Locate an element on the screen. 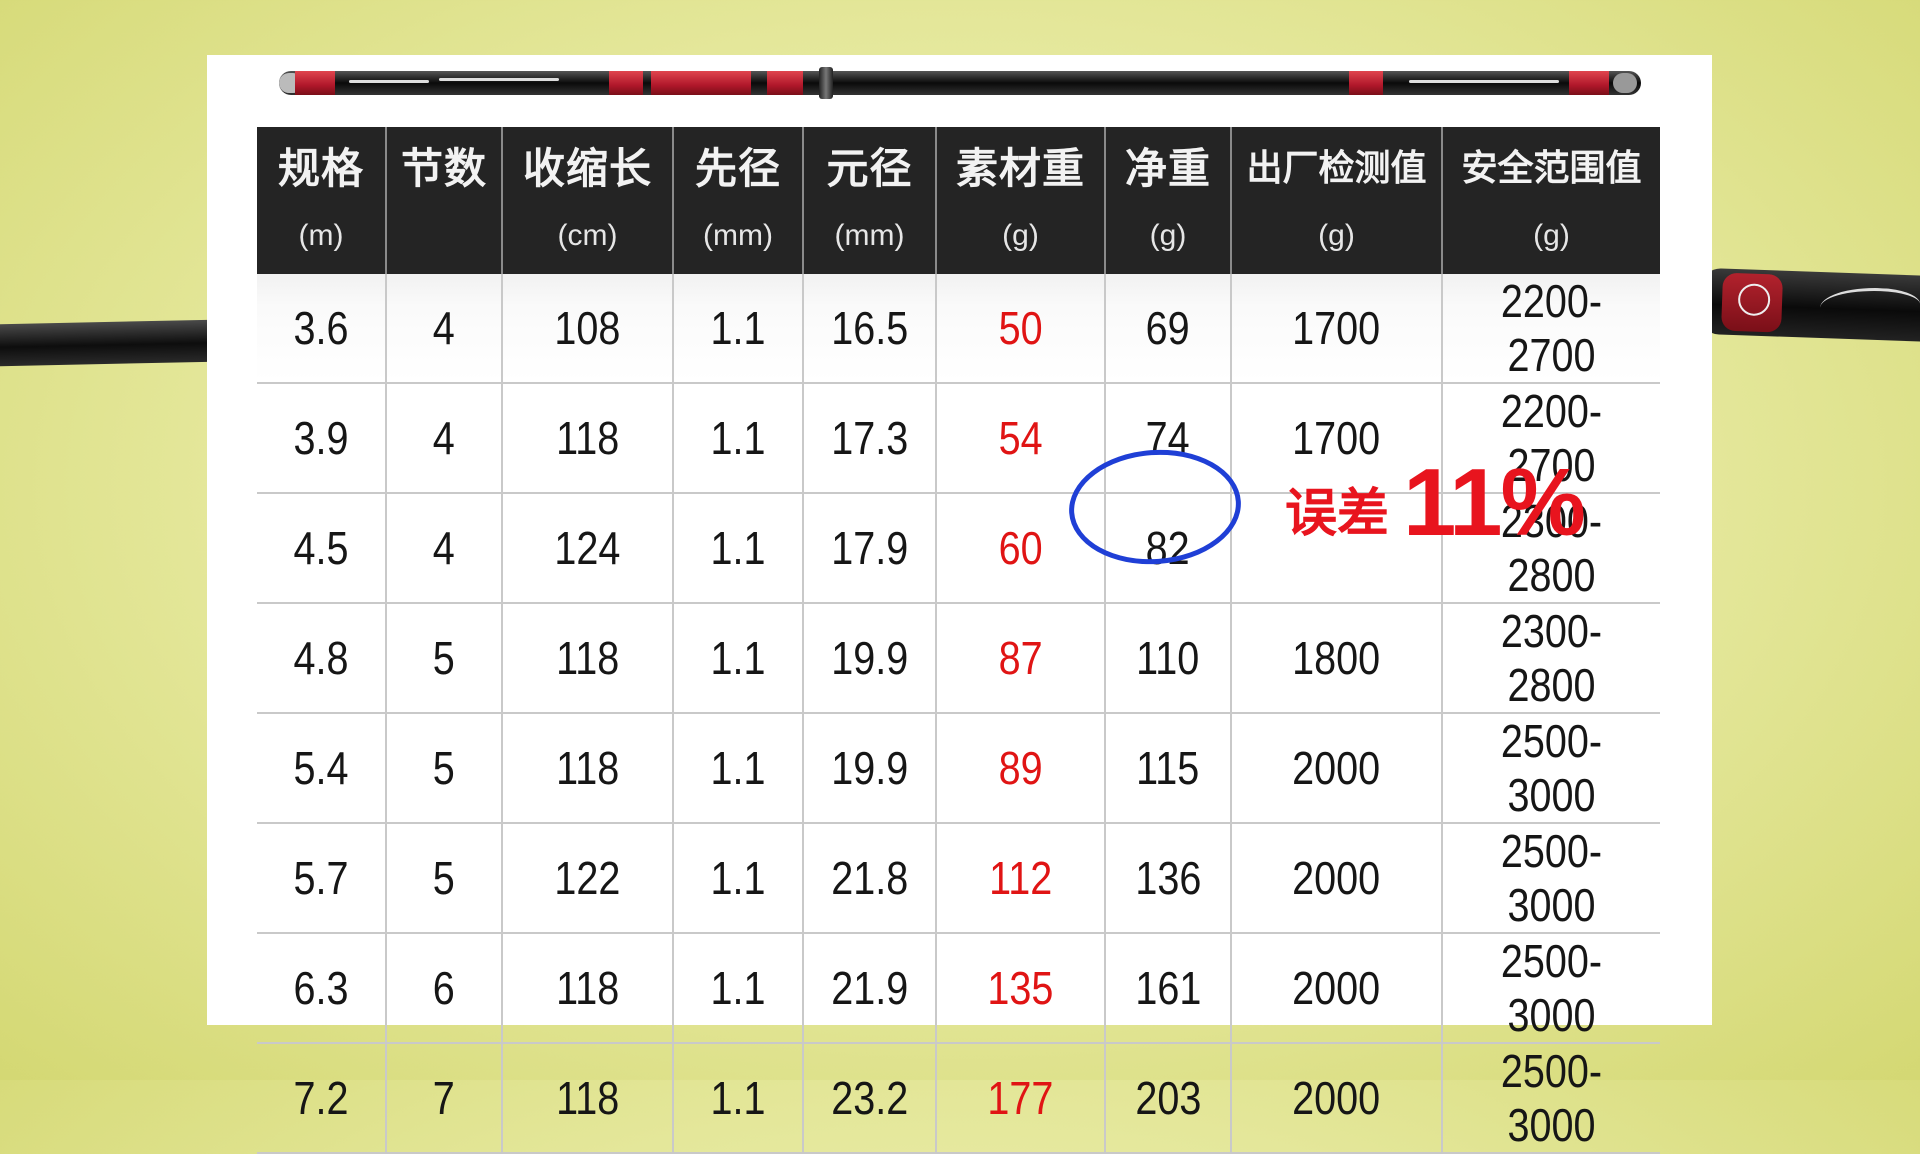 Image resolution: width=1920 pixels, height=1154 pixels. table-cell: 112 is located at coordinates (1021, 878).